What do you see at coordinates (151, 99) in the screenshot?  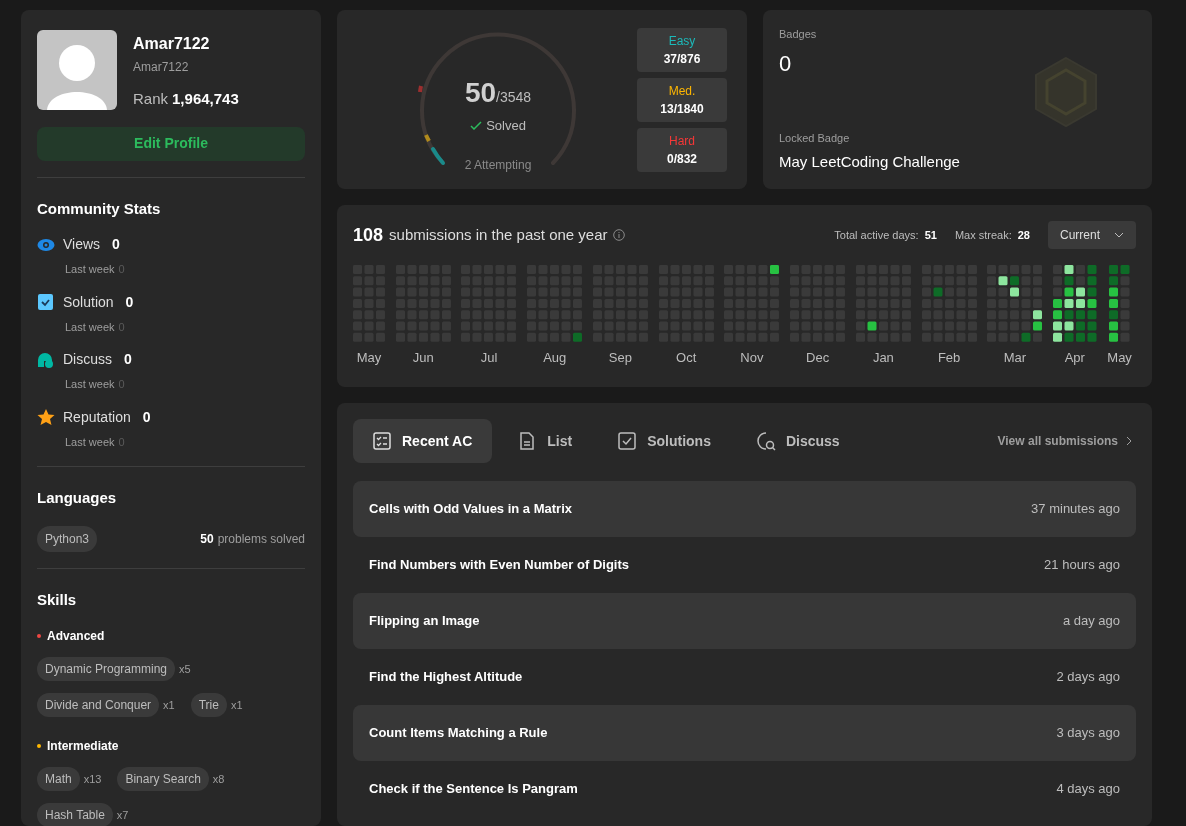 I see `rank-label: Rank` at bounding box center [151, 99].